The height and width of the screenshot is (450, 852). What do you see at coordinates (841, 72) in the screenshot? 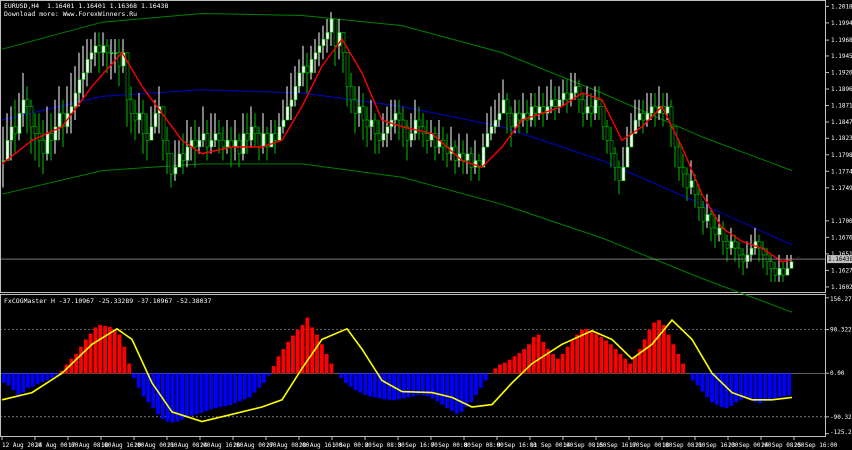
I see `price-tick-label: 1.19205` at bounding box center [841, 72].